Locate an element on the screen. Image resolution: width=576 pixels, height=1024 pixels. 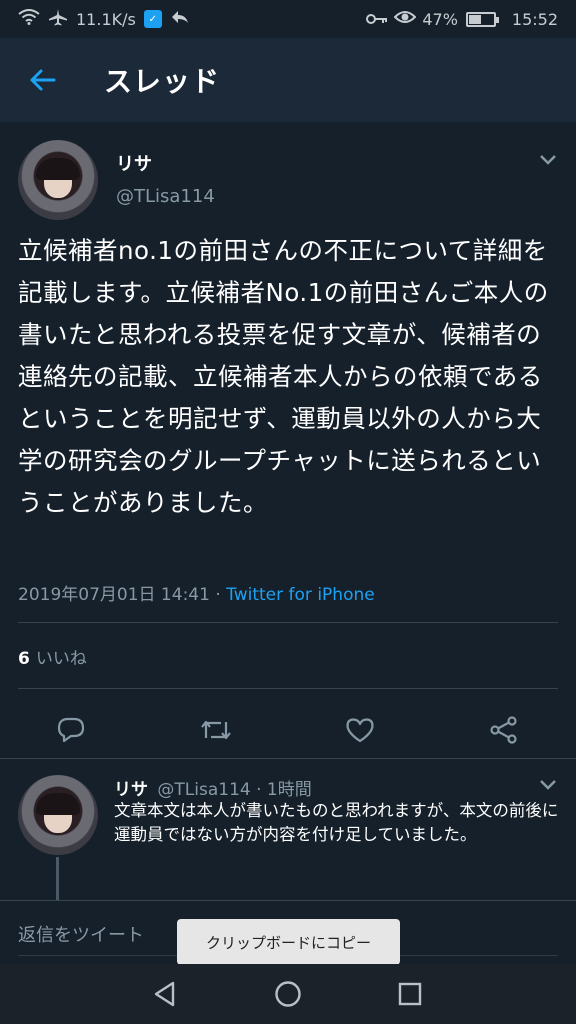
tweet-meta: 2019年07月01日 14:41 · Twitter for iPhone is located at coordinates (196, 592).